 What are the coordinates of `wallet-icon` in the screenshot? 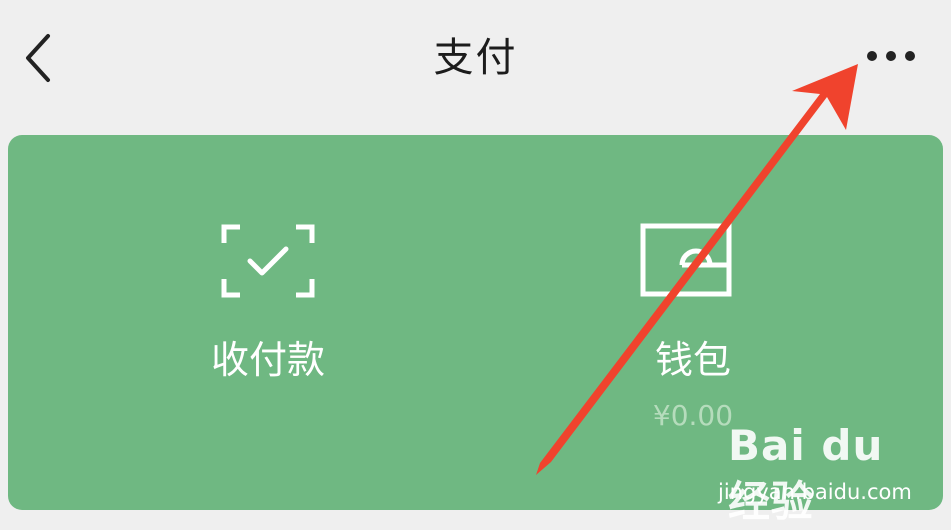 It's located at (686, 260).